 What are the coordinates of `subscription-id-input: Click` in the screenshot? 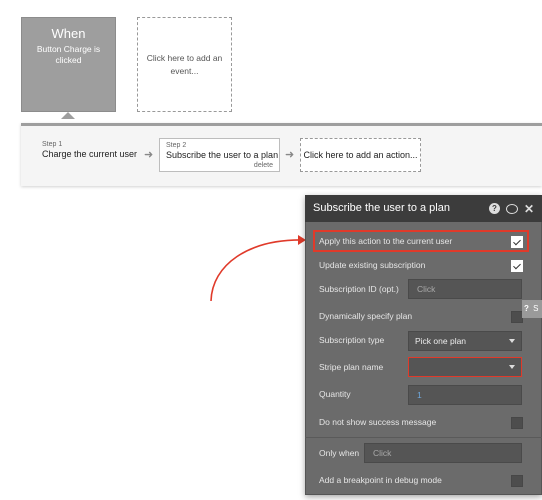 It's located at (465, 289).